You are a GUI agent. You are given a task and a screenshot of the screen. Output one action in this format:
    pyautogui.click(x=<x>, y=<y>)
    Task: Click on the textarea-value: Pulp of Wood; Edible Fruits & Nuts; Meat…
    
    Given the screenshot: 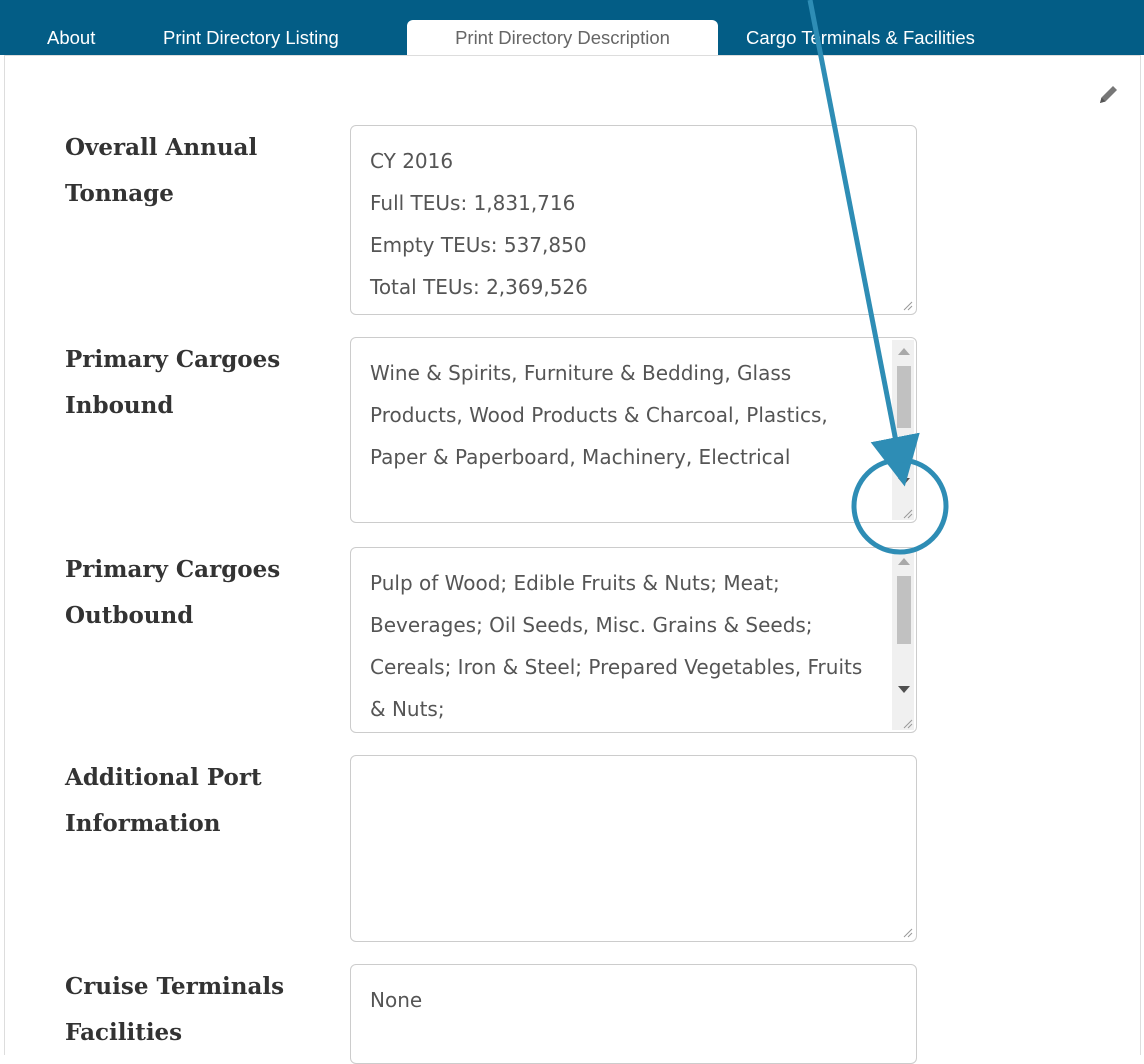 What is the action you would take?
    pyautogui.click(x=619, y=646)
    